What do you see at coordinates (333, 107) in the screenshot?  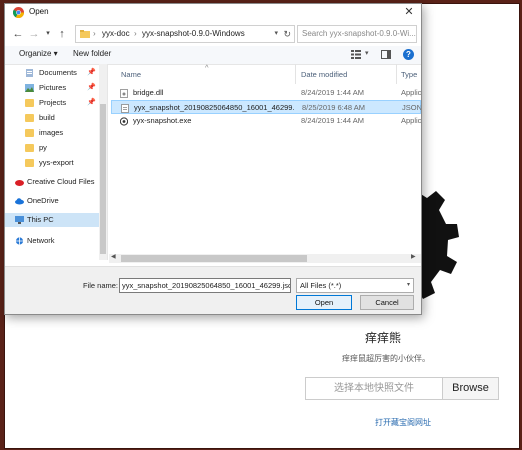 I see `file-date: 8/25/2019 6:48 AM` at bounding box center [333, 107].